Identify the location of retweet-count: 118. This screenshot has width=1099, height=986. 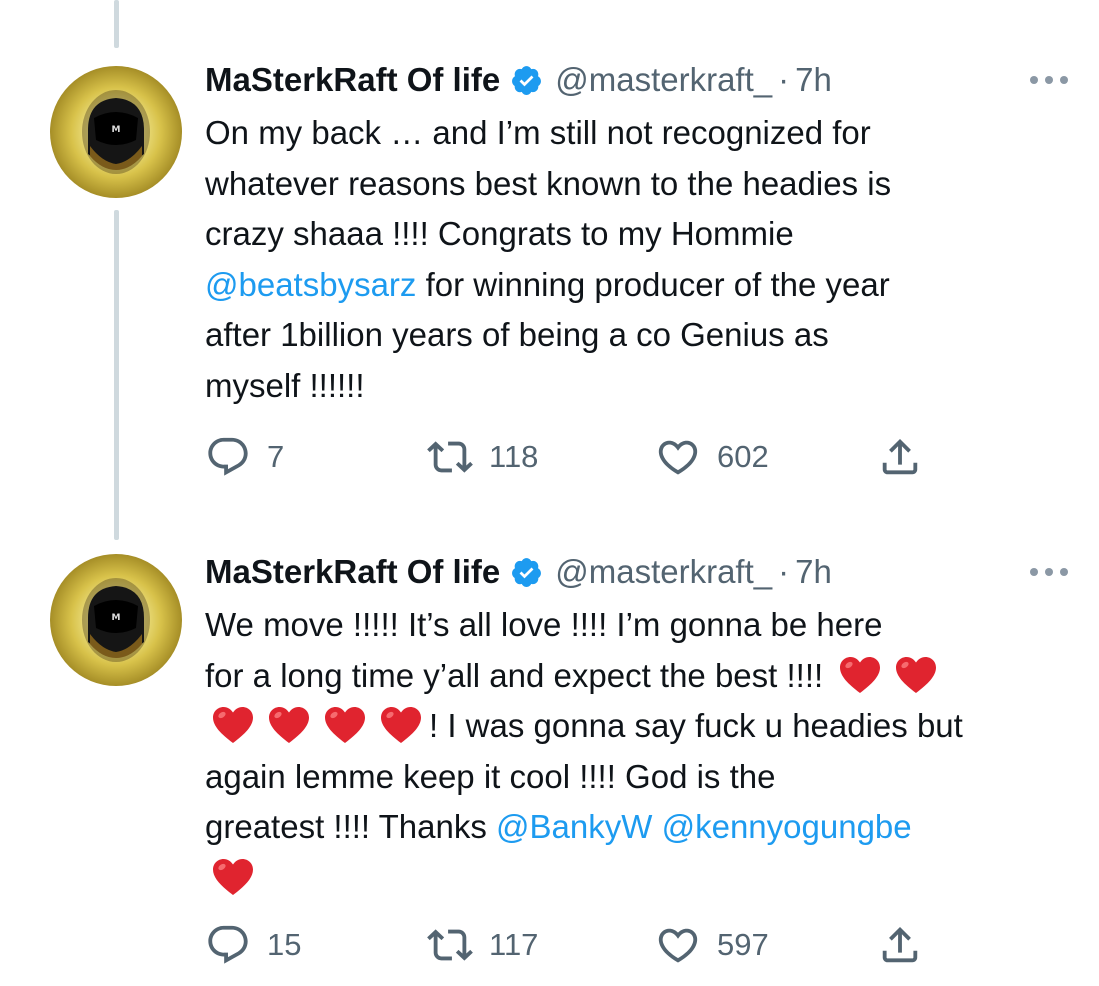
(514, 456).